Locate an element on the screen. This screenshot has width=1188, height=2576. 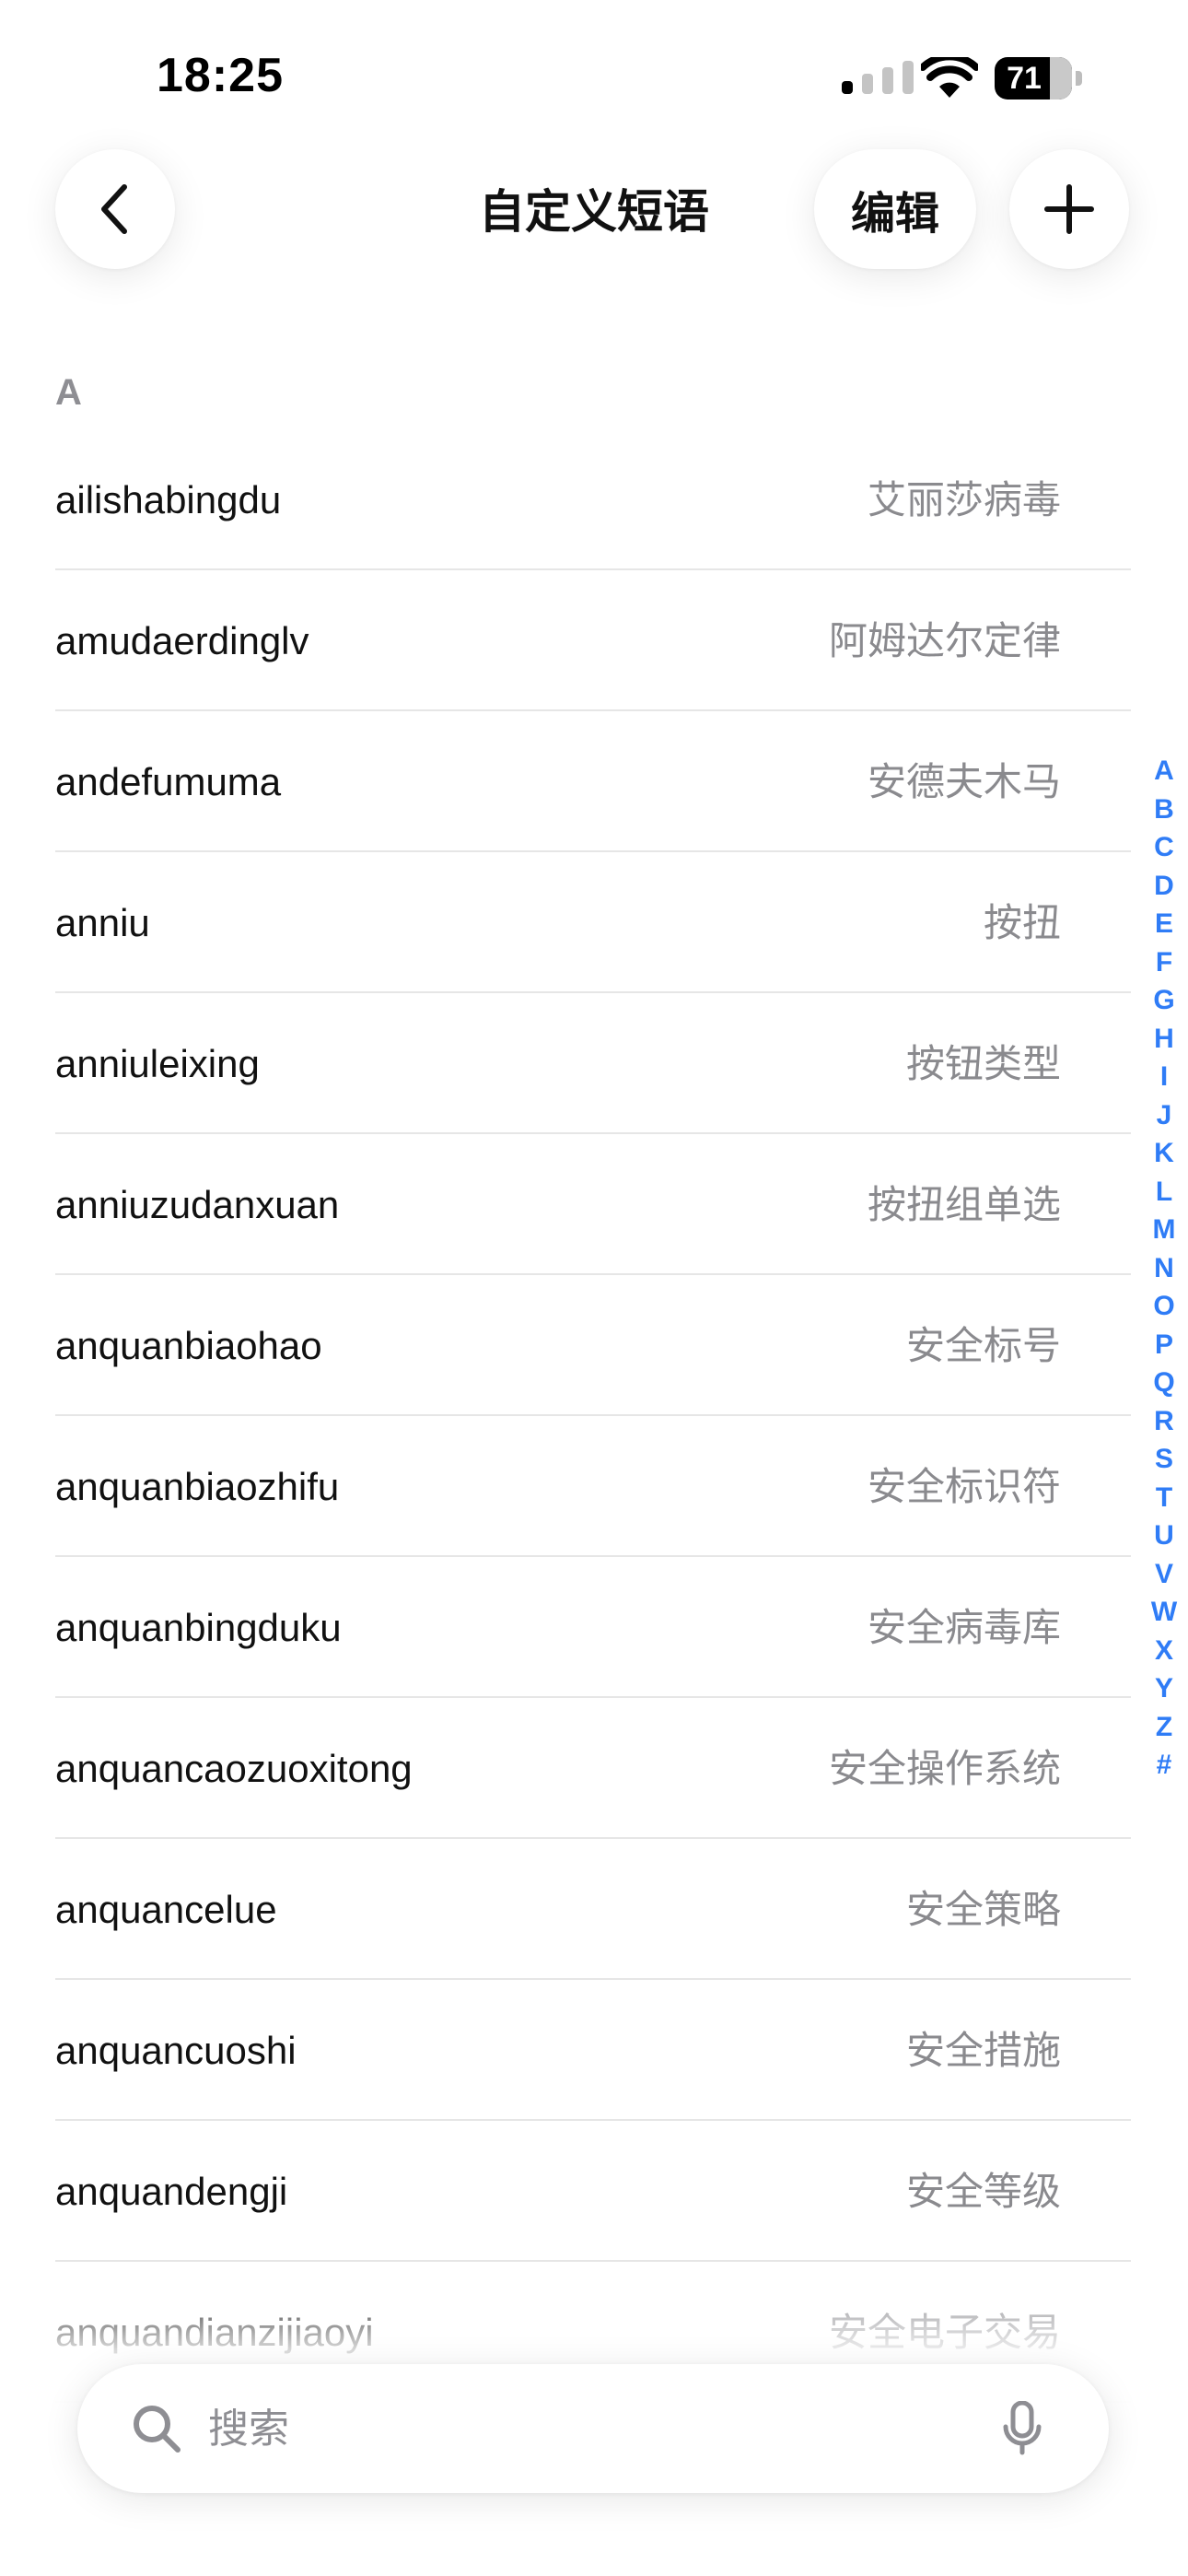
index-letter: L is located at coordinates (1164, 1192).